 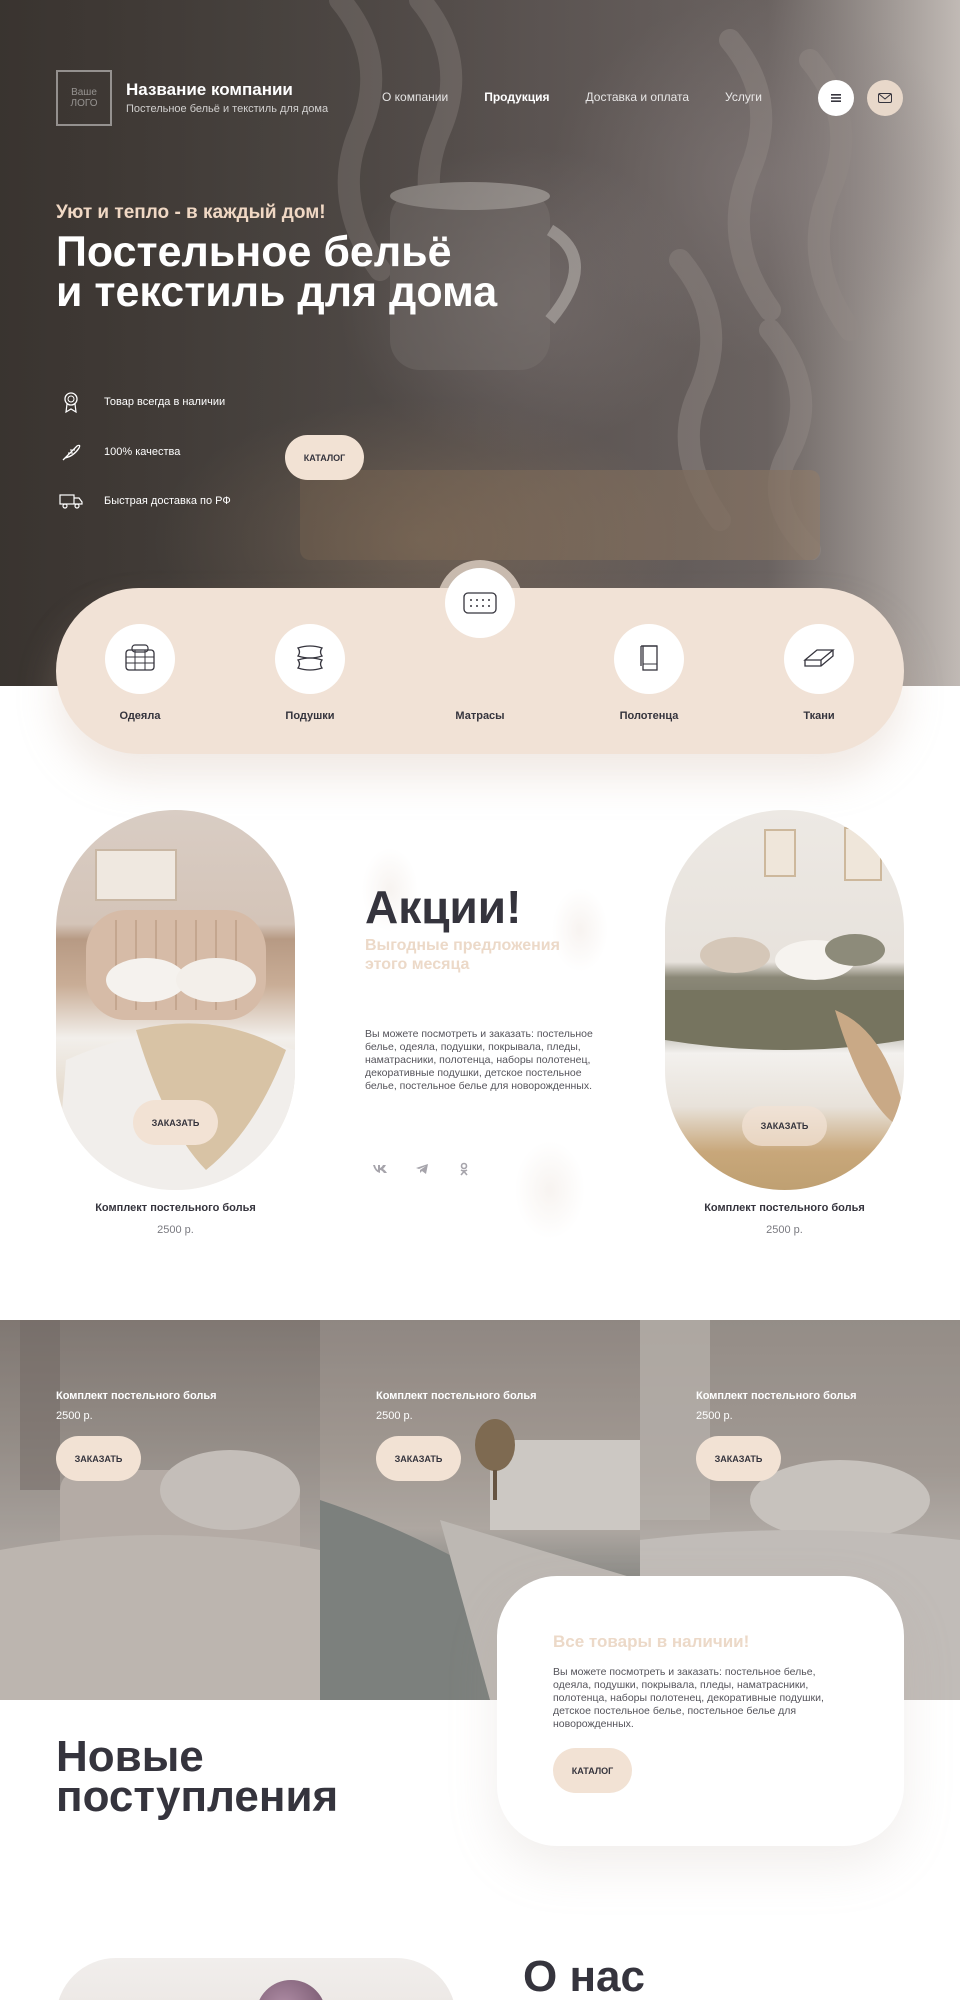 I want to click on tile-shade, so click(x=160, y=1510).